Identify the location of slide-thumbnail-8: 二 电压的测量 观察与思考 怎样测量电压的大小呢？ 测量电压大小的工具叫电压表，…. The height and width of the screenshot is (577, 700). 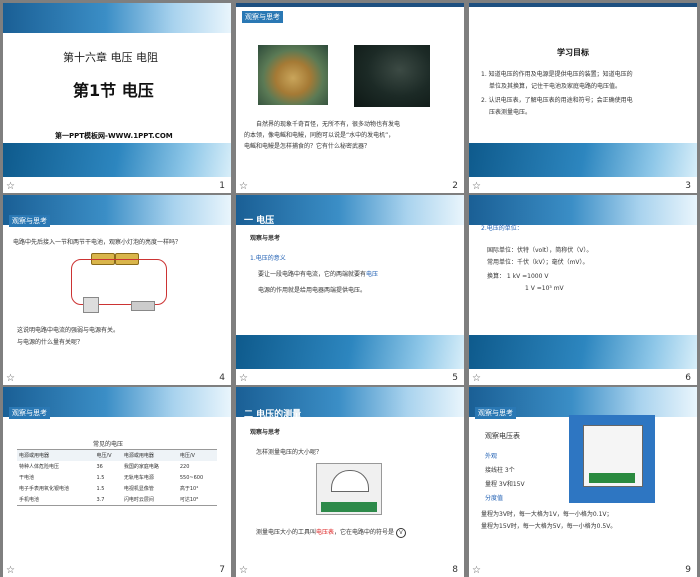
(350, 482).